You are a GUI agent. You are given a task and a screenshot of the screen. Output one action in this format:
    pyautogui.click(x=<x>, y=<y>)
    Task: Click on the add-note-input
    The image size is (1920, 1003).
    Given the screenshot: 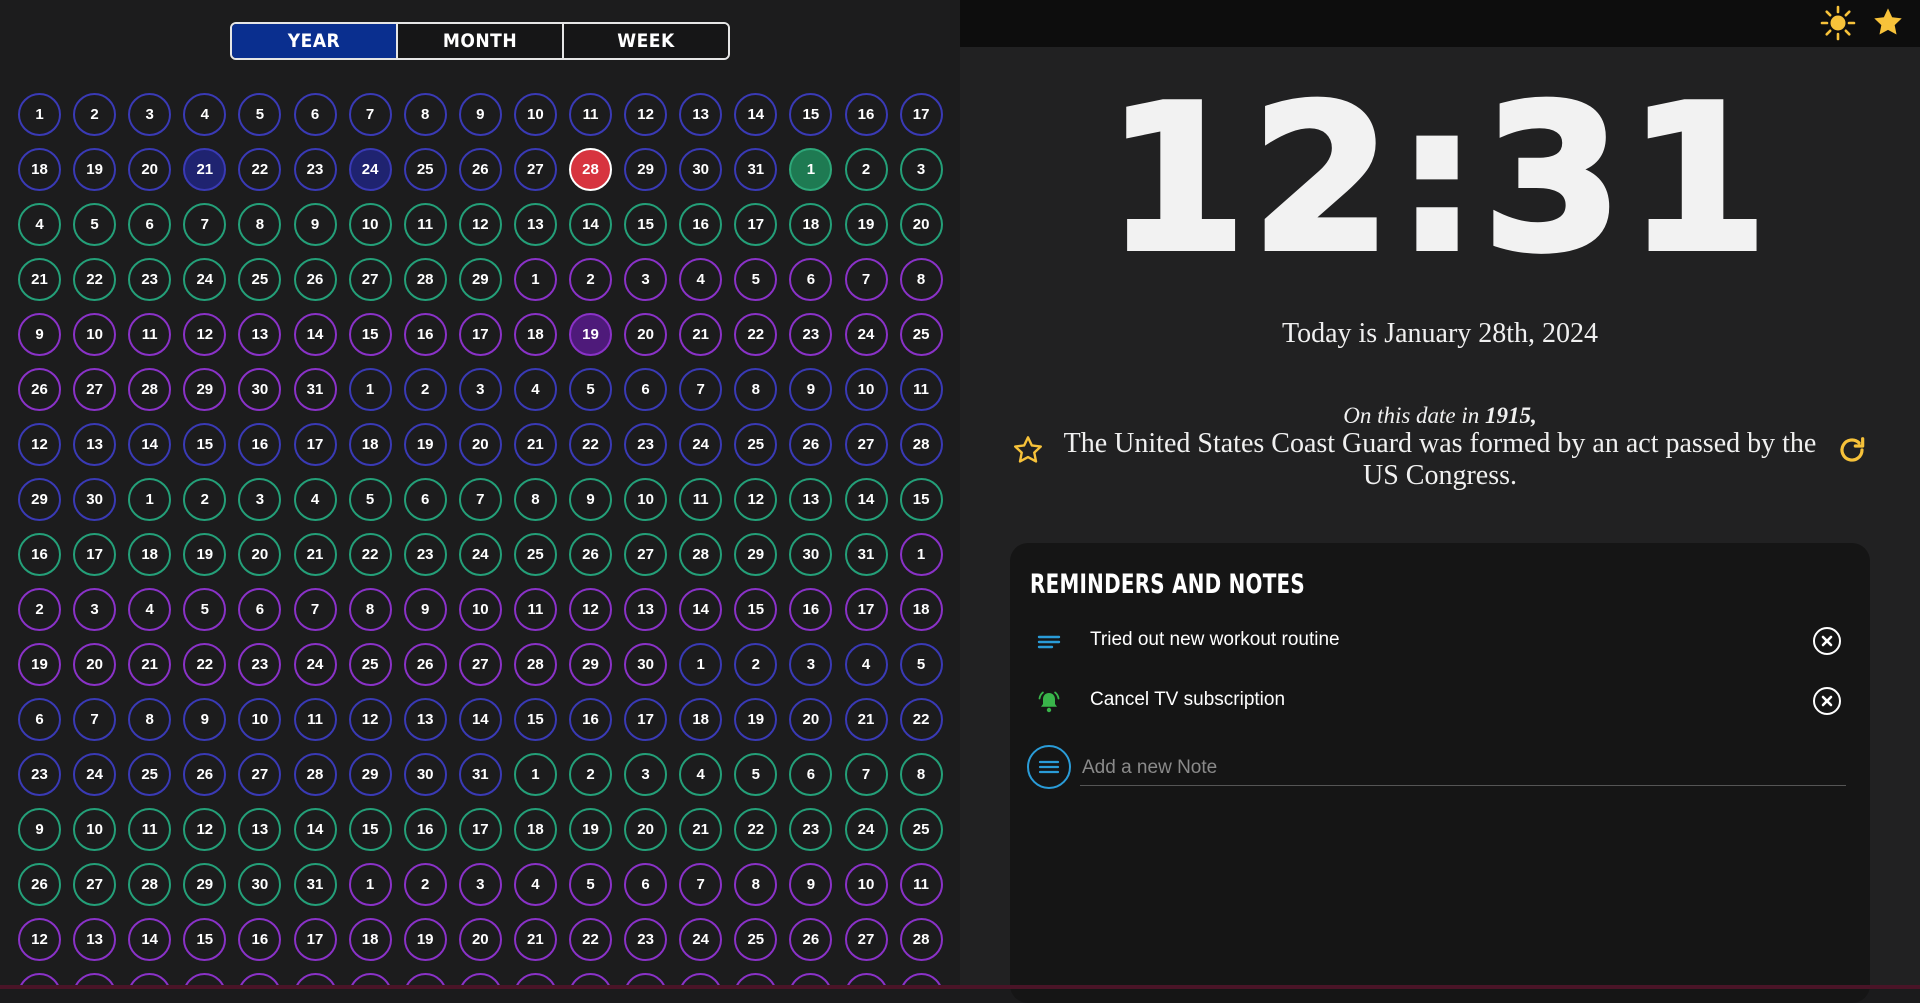 What is the action you would take?
    pyautogui.click(x=1463, y=768)
    